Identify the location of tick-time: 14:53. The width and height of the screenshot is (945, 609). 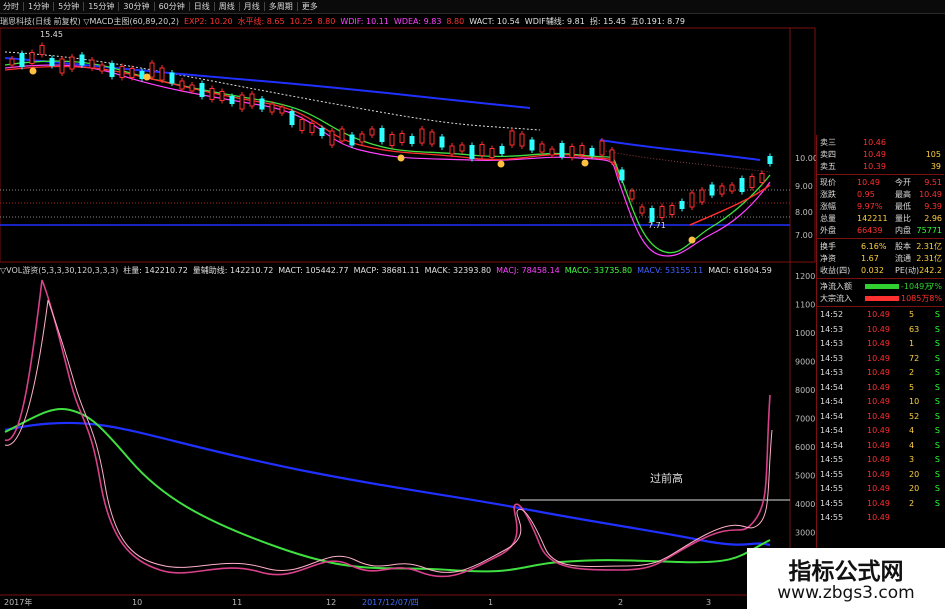
(832, 329).